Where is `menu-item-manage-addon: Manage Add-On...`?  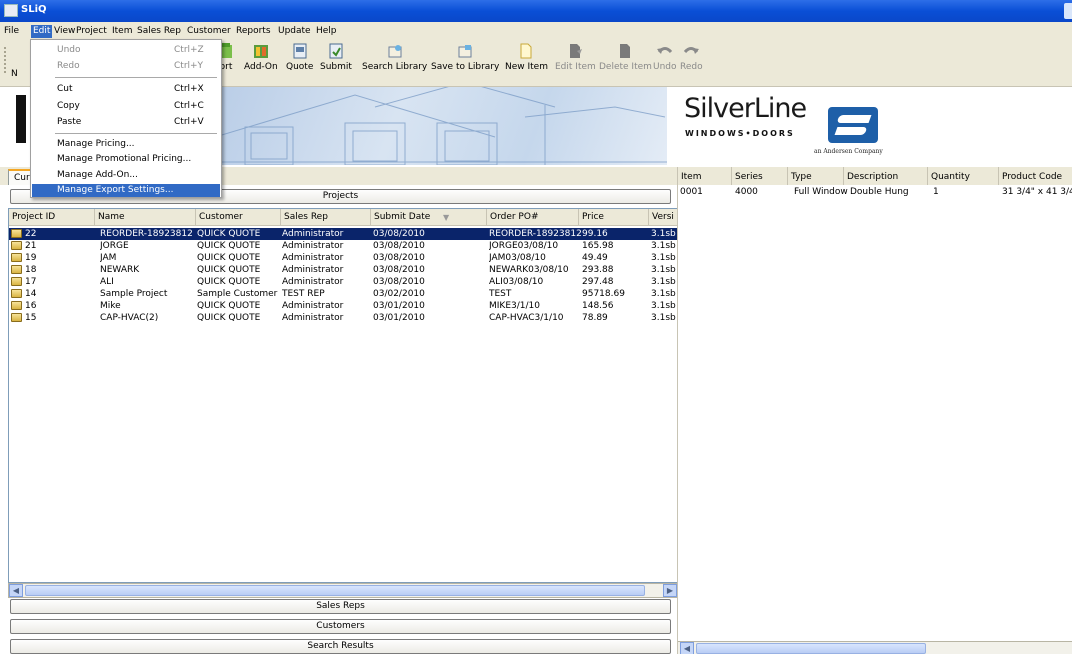 menu-item-manage-addon: Manage Add-On... is located at coordinates (126, 175).